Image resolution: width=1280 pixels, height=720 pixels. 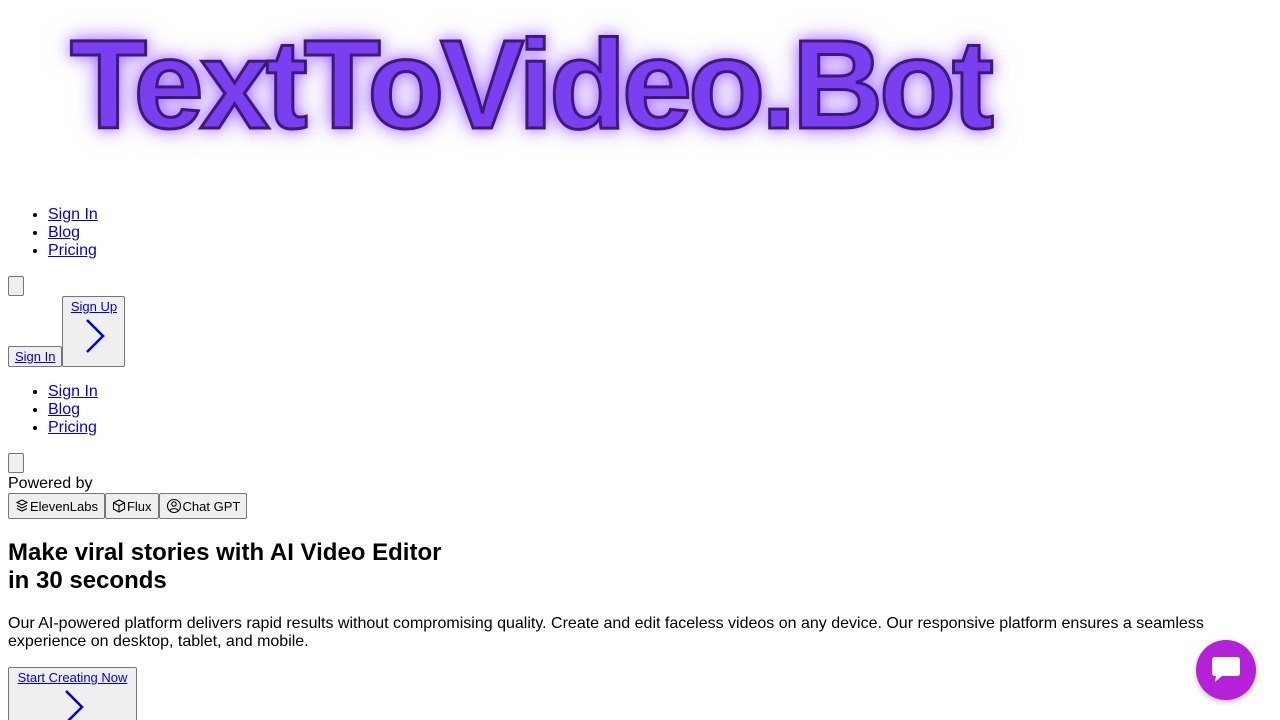 I want to click on flux-button: Flux, so click(x=131, y=506).